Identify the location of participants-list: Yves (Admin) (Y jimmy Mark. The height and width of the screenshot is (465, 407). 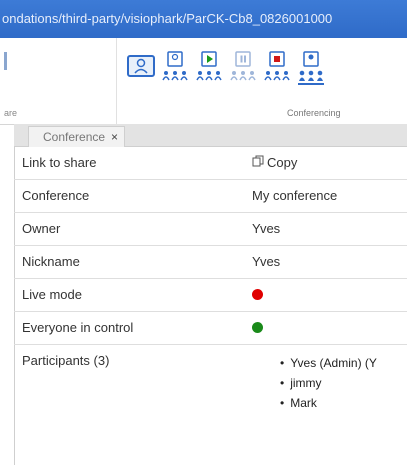
(328, 383).